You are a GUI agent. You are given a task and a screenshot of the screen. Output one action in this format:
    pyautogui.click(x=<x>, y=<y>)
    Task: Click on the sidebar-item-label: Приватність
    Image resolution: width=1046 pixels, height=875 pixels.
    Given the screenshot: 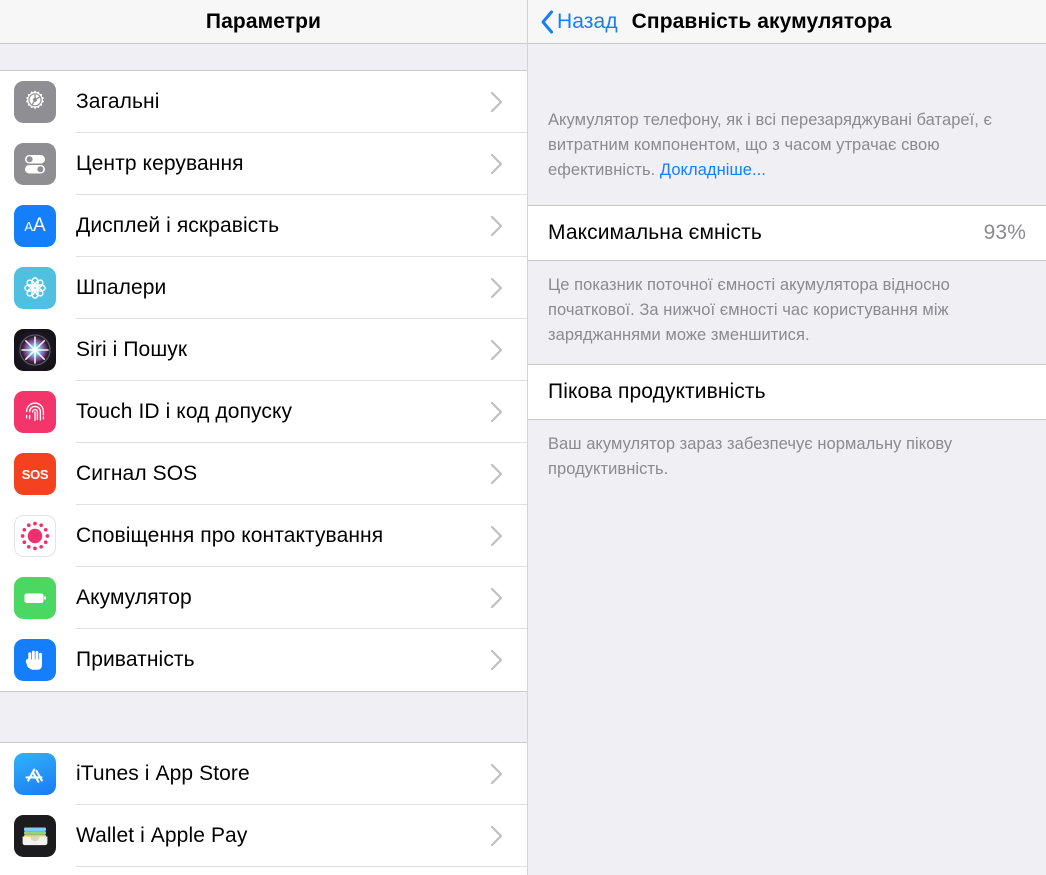 What is the action you would take?
    pyautogui.click(x=135, y=659)
    